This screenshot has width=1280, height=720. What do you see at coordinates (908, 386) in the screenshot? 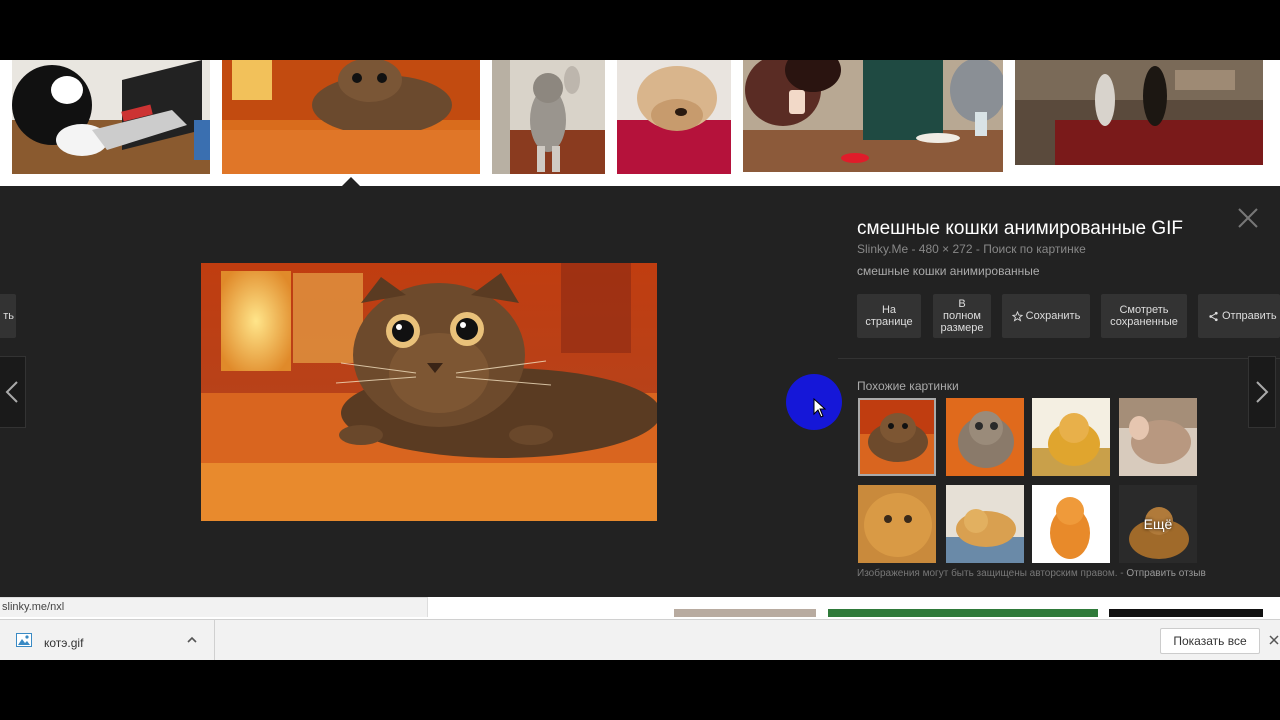
I see `similar-images-heading: Похожие картинки` at bounding box center [908, 386].